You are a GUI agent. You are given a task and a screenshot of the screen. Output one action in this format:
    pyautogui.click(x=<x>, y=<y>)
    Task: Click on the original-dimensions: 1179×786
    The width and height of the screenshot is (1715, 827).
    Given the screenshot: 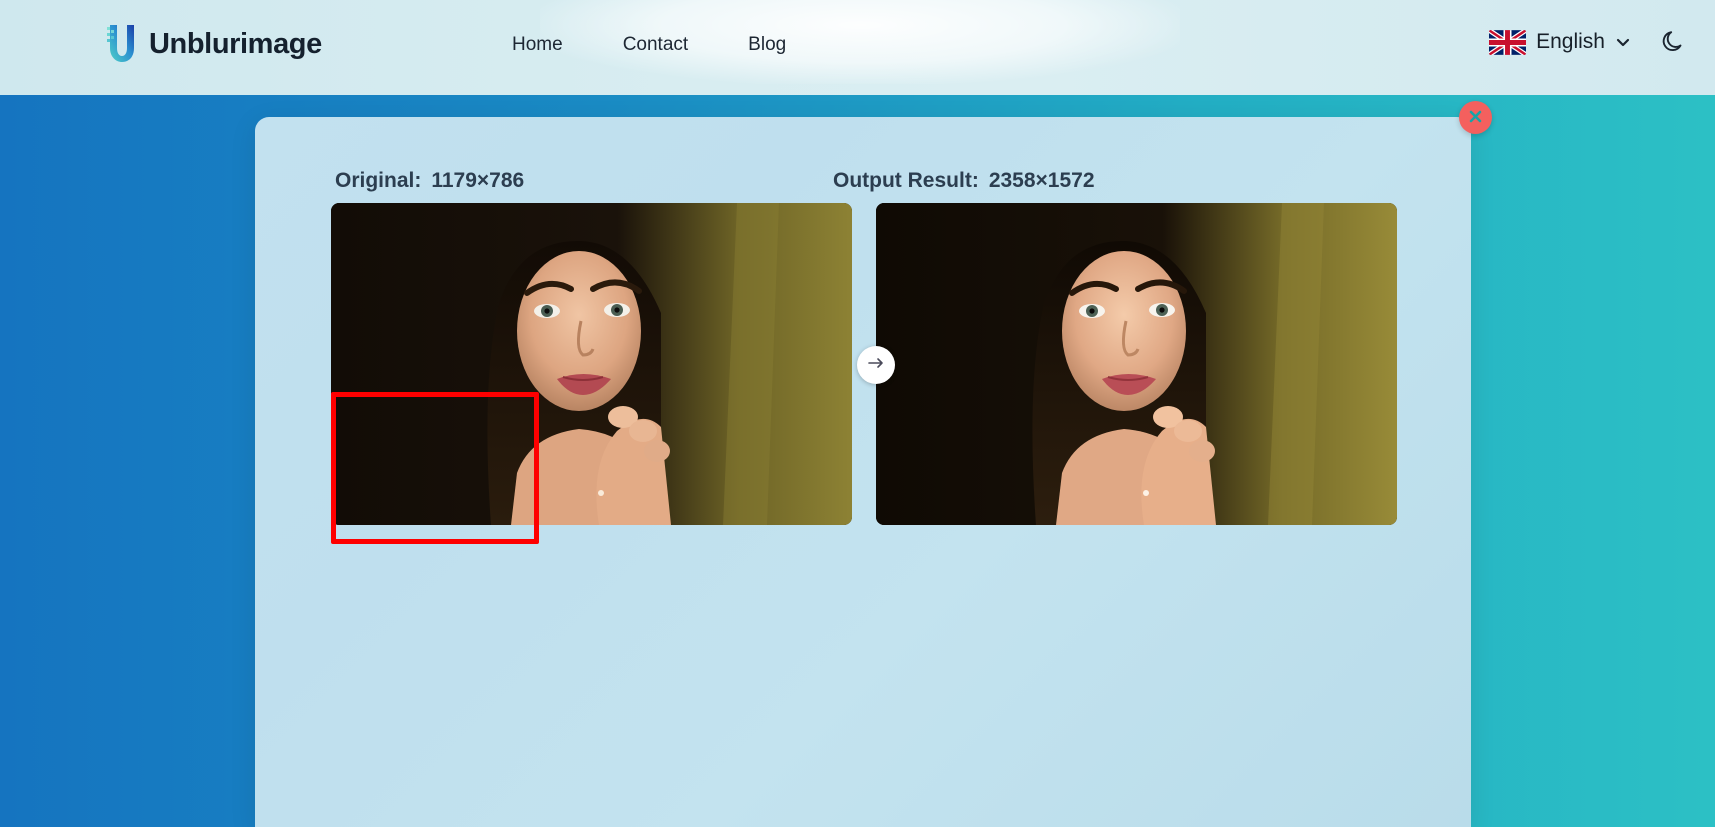 What is the action you would take?
    pyautogui.click(x=478, y=180)
    